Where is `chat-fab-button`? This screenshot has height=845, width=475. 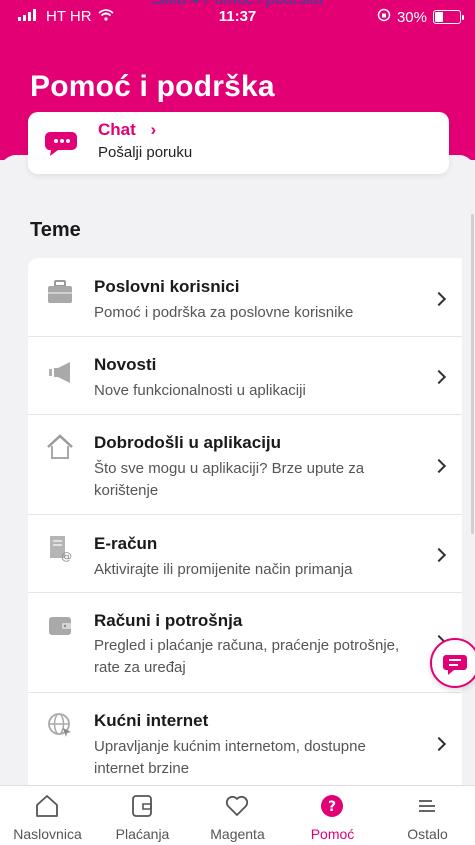
chat-fab-button is located at coordinates (452, 663).